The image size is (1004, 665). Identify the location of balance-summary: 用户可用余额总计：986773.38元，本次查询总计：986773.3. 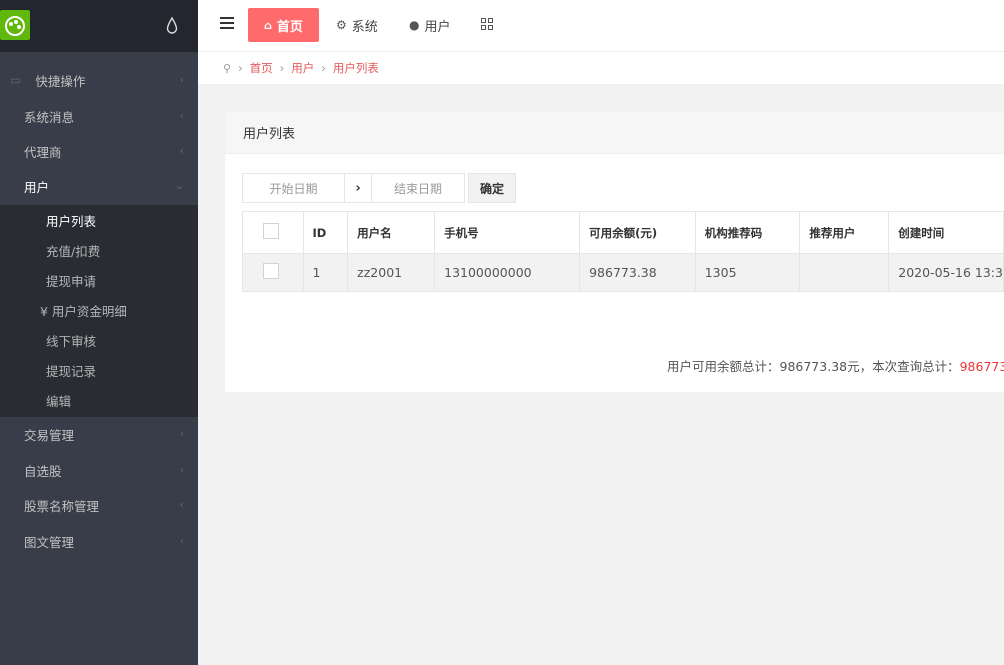
(835, 365).